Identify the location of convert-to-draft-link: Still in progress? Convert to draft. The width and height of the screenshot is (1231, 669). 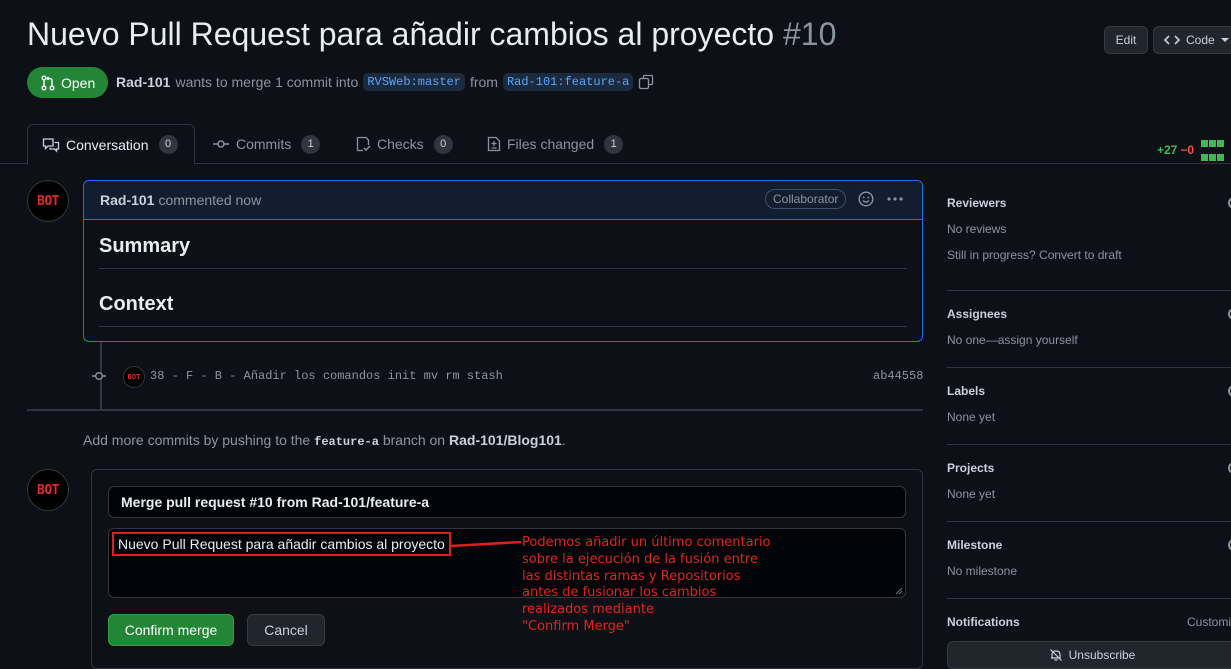
(1089, 255).